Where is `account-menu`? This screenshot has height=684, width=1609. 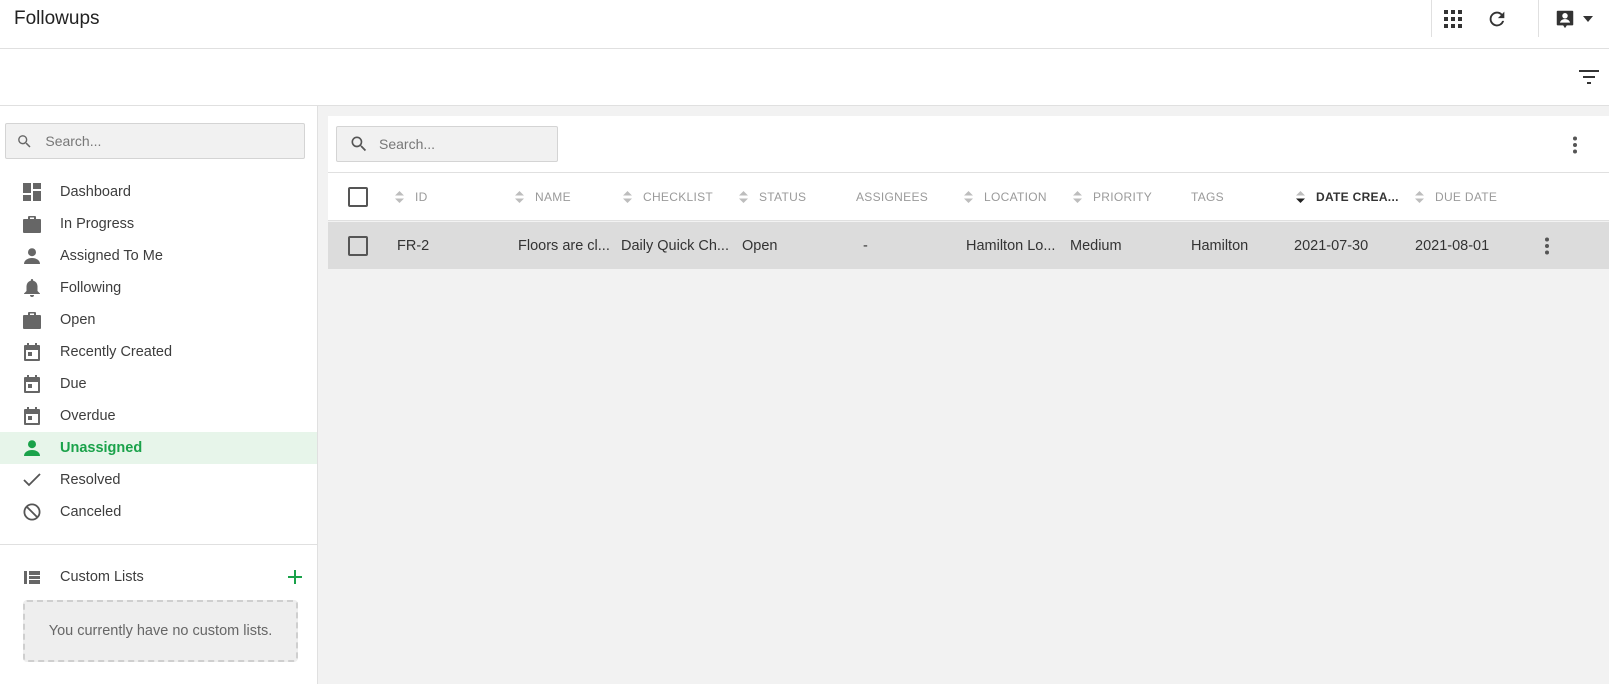
account-menu is located at coordinates (1574, 18).